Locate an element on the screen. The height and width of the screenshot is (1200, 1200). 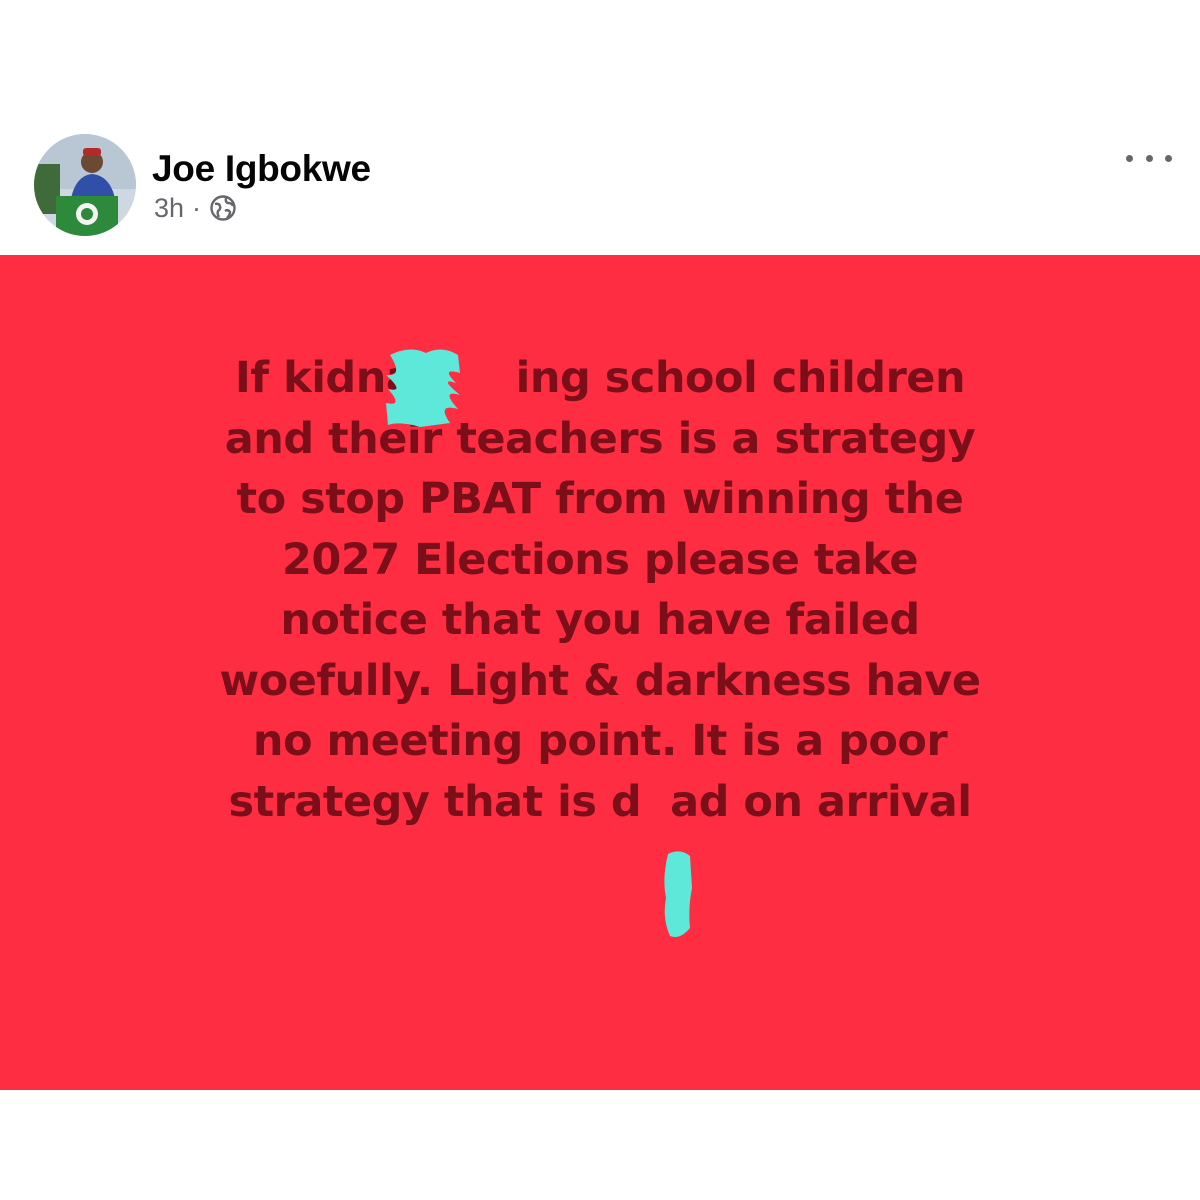
globe-icon is located at coordinates (223, 208).